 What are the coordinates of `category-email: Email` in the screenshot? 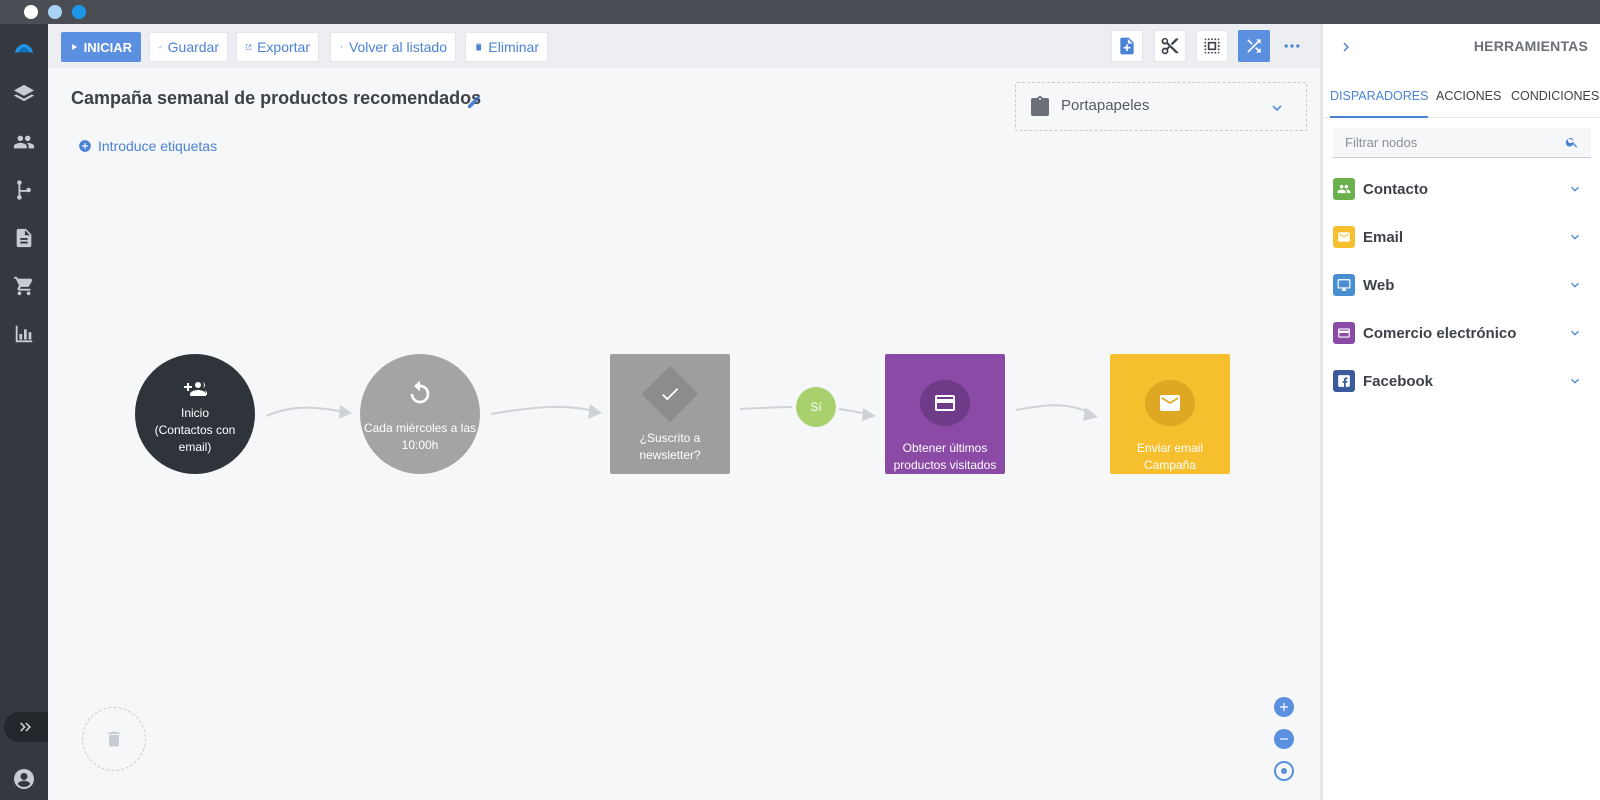 It's located at (1462, 237).